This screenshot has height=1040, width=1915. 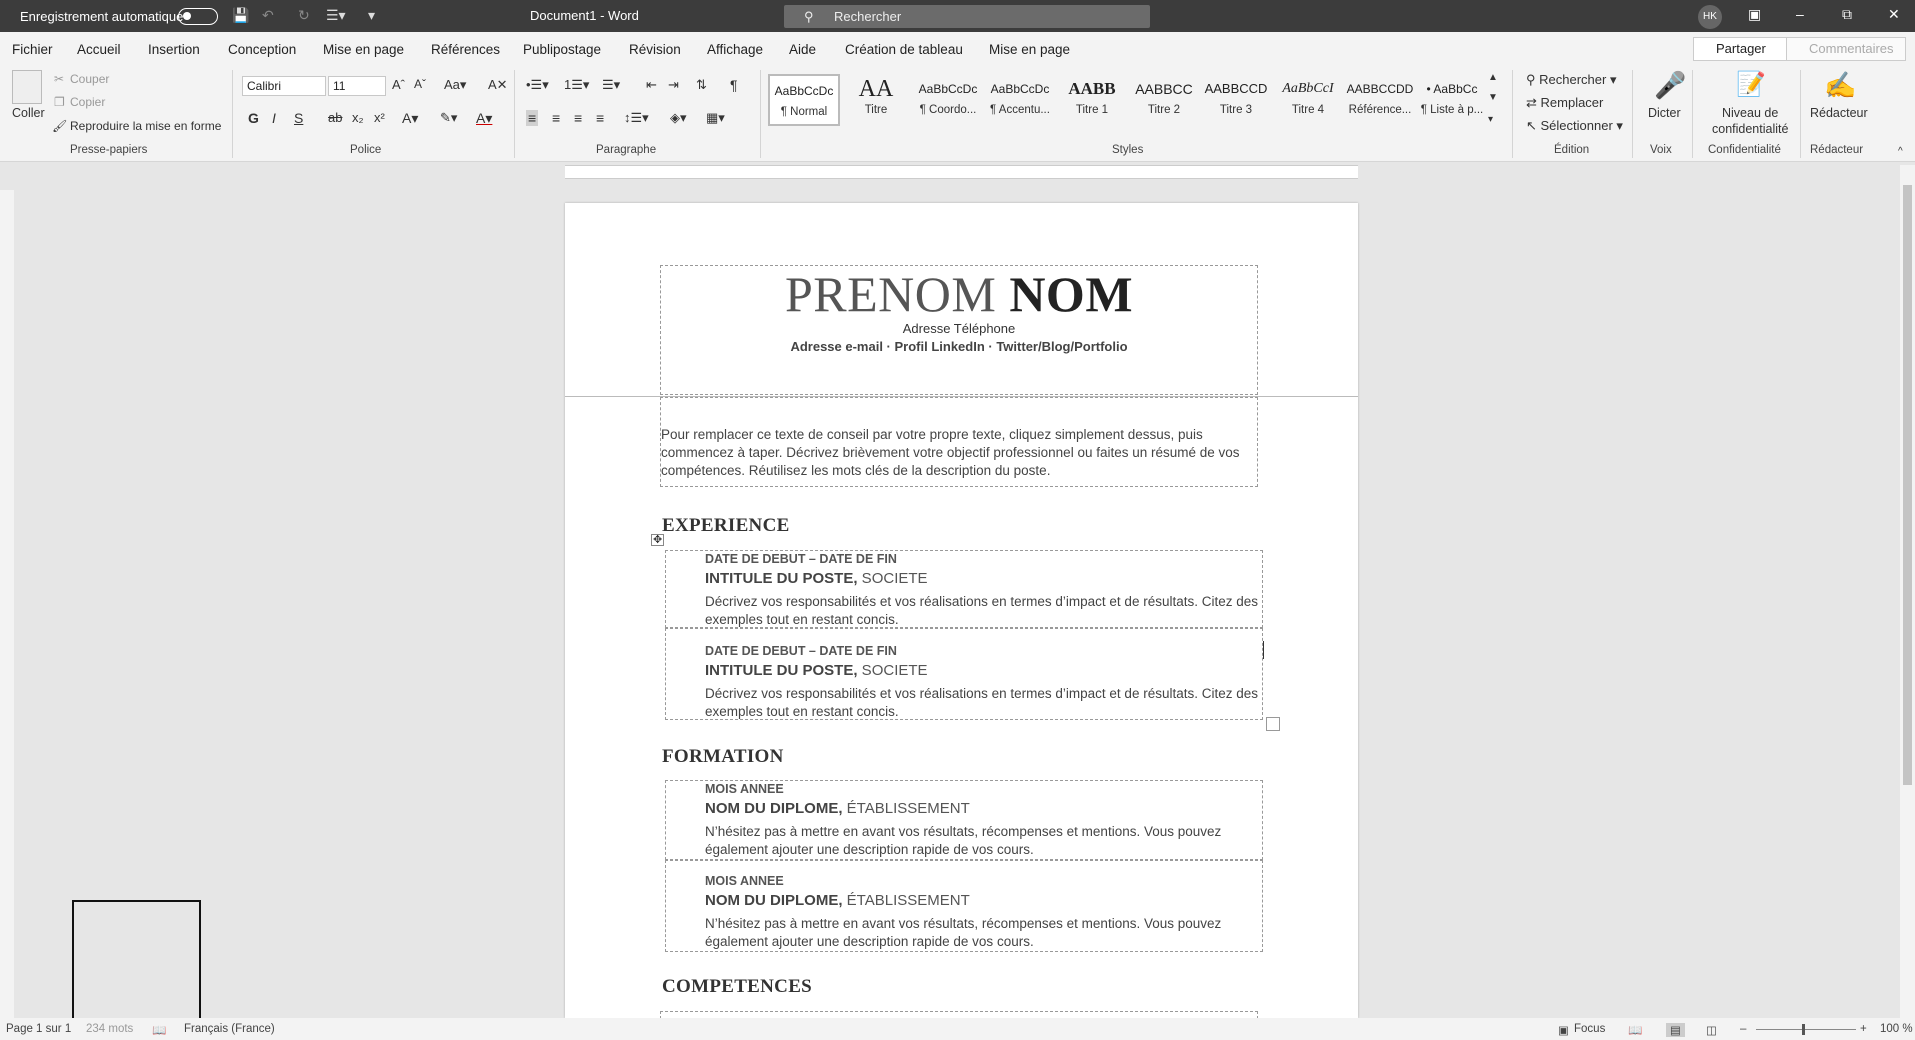 What do you see at coordinates (304, 15) in the screenshot?
I see `redo-icon: ↻` at bounding box center [304, 15].